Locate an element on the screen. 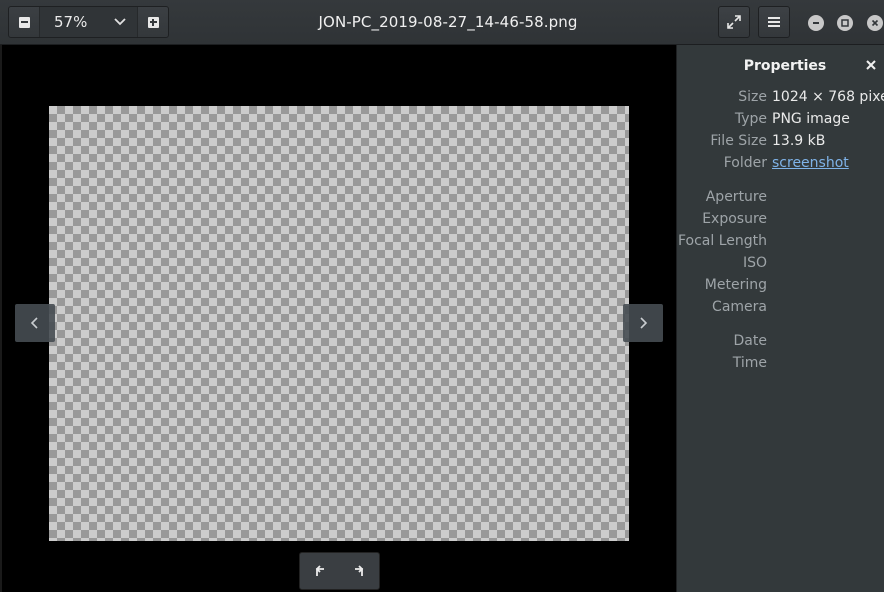 This screenshot has width=884, height=592. property-folder: Folder screenshot is located at coordinates (780, 166).